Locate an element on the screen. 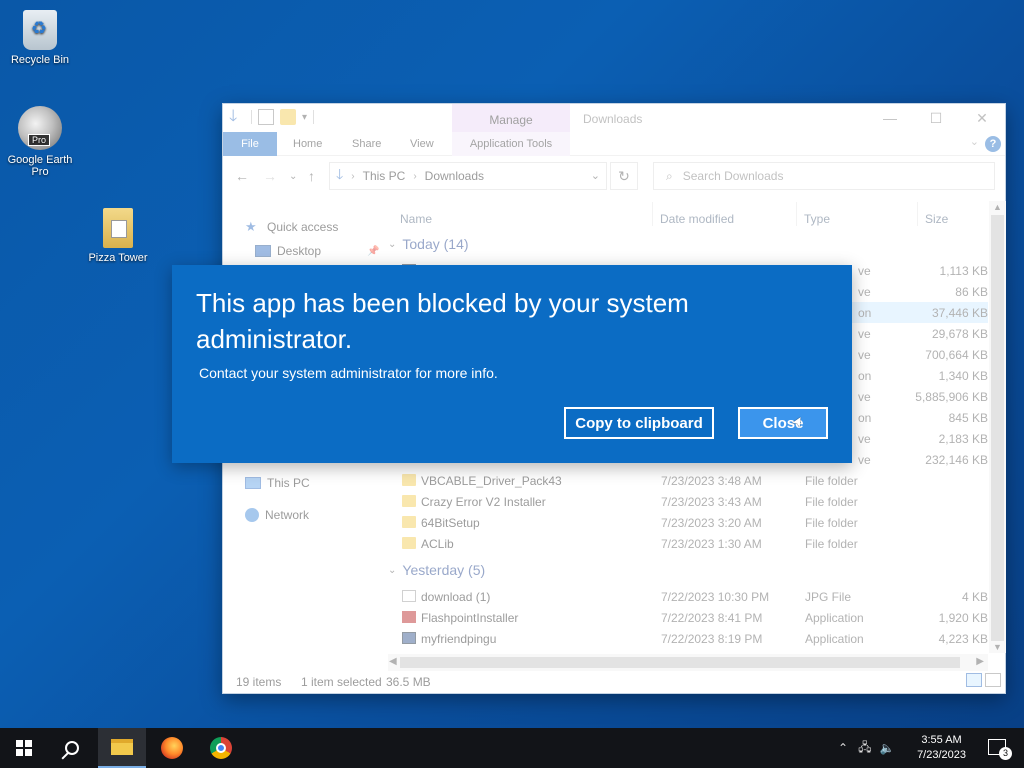 Image resolution: width=1024 pixels, height=768 pixels. download-arrow-icon: 🡓 is located at coordinates (237, 117).